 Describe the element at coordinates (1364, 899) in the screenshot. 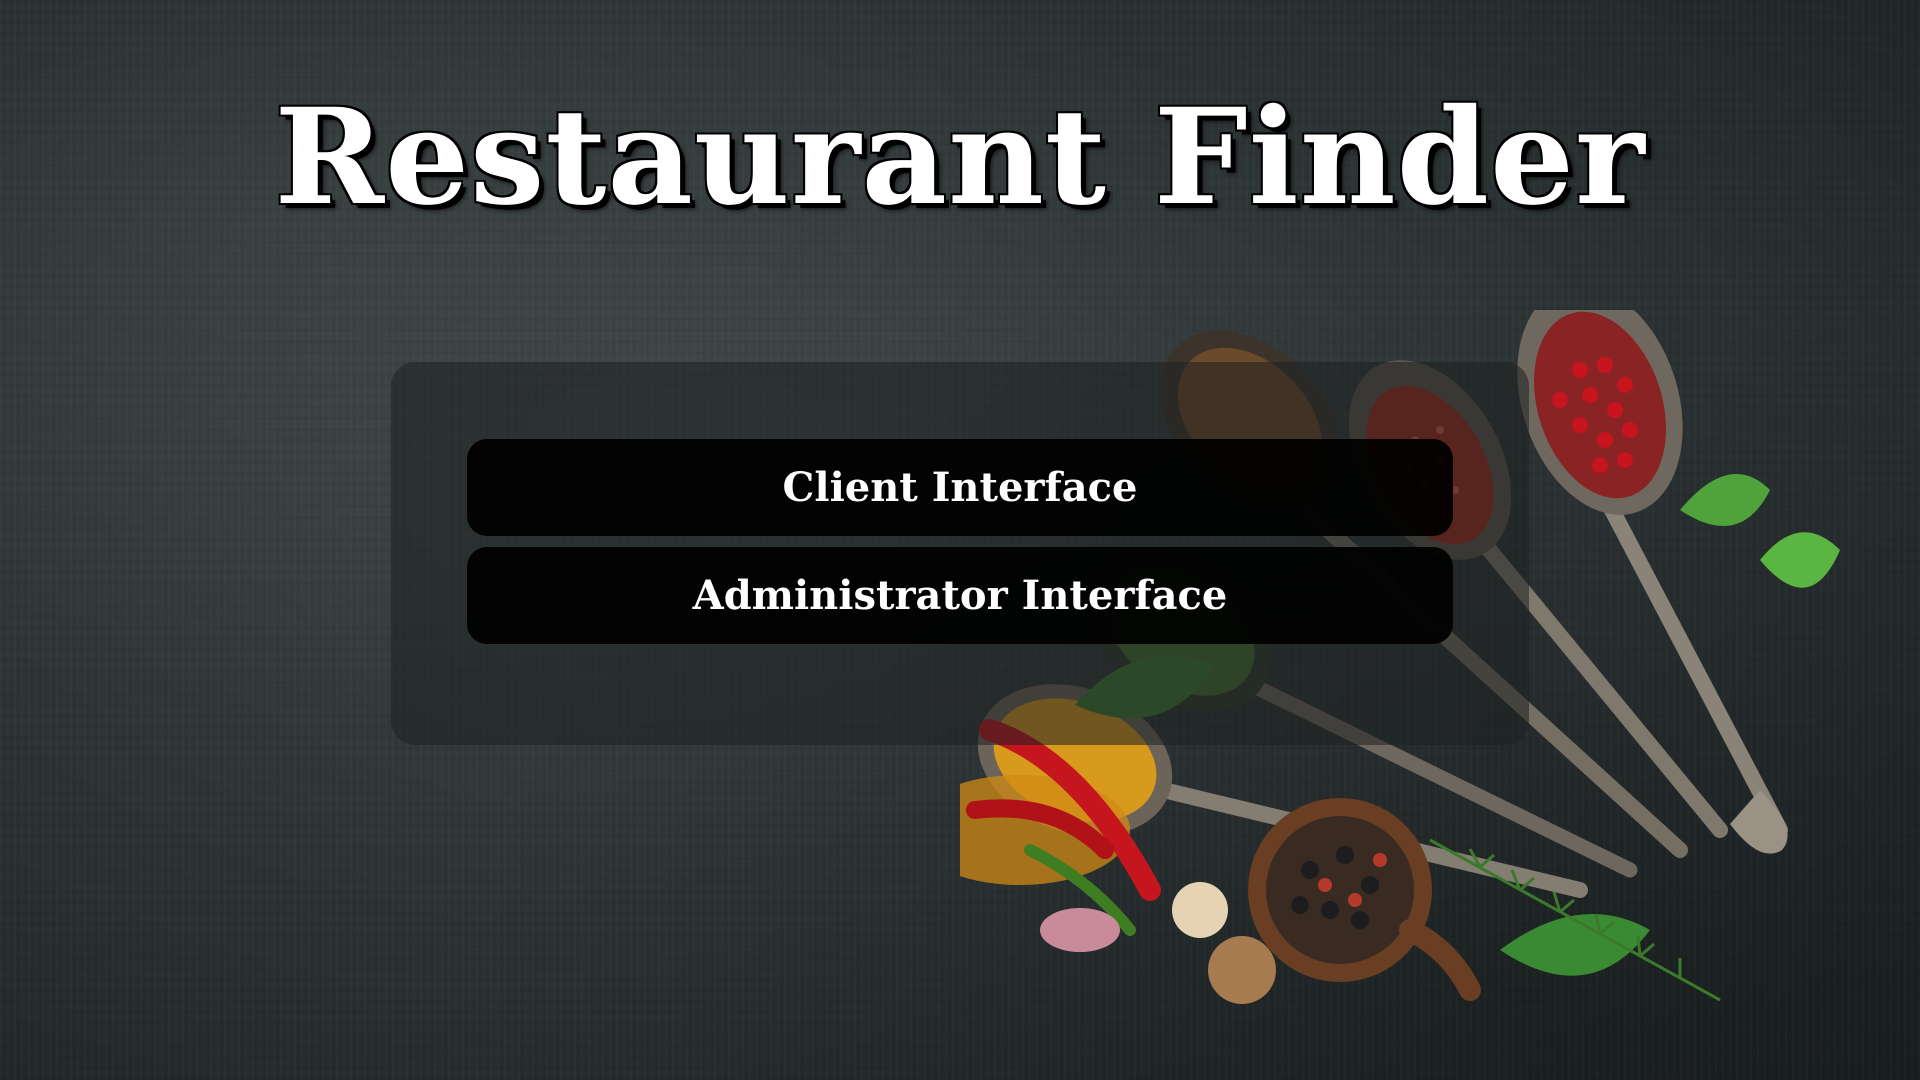

I see `peppercorn-bowl` at that location.